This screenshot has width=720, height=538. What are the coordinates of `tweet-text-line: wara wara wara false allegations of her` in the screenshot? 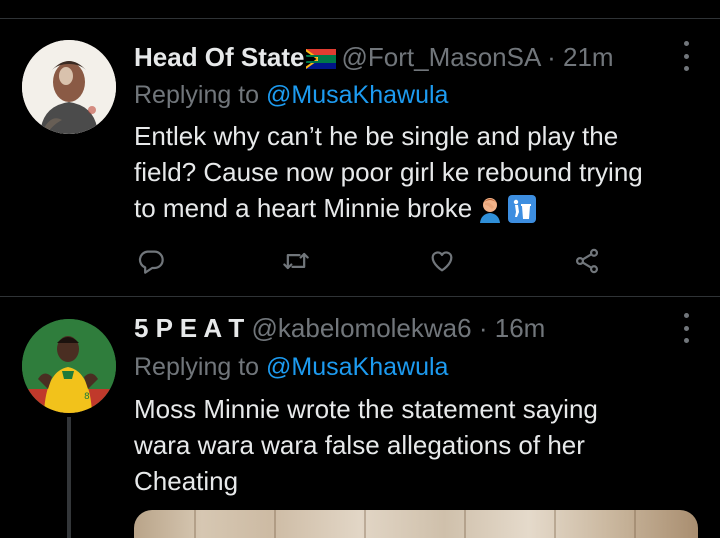 It's located at (359, 445).